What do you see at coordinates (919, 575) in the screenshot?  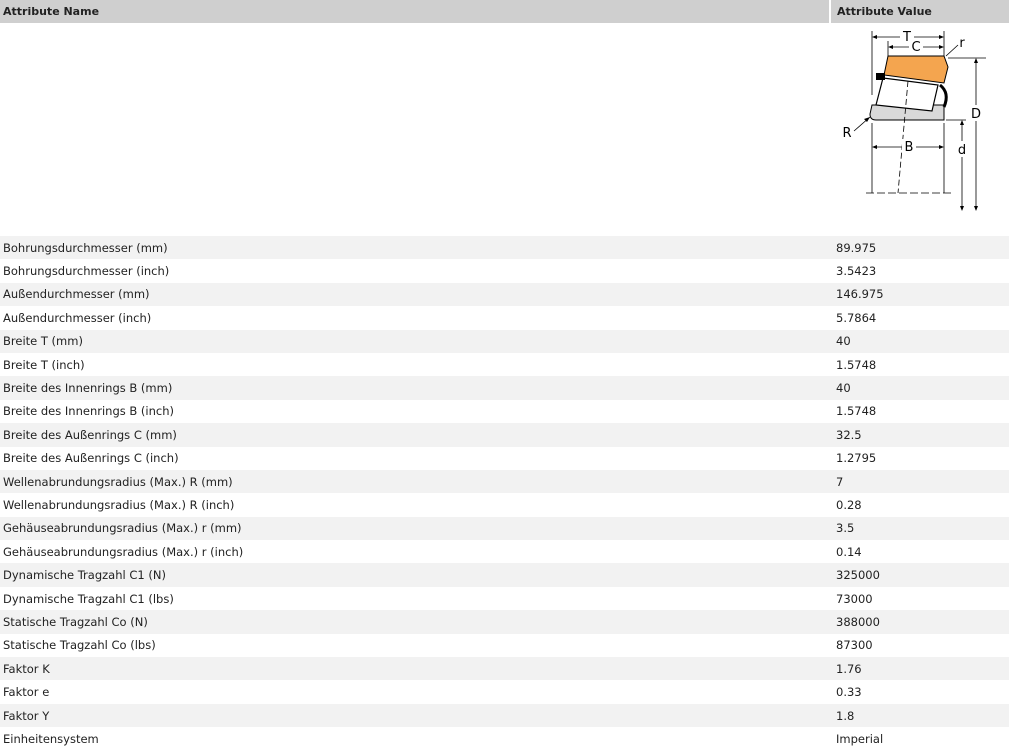 I see `attribute-value-cell: 325000` at bounding box center [919, 575].